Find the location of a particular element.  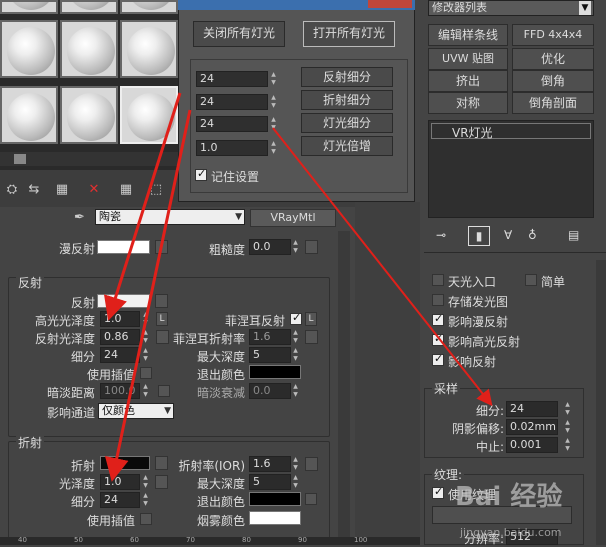

fresnel-ior-map-button is located at coordinates (311, 337).